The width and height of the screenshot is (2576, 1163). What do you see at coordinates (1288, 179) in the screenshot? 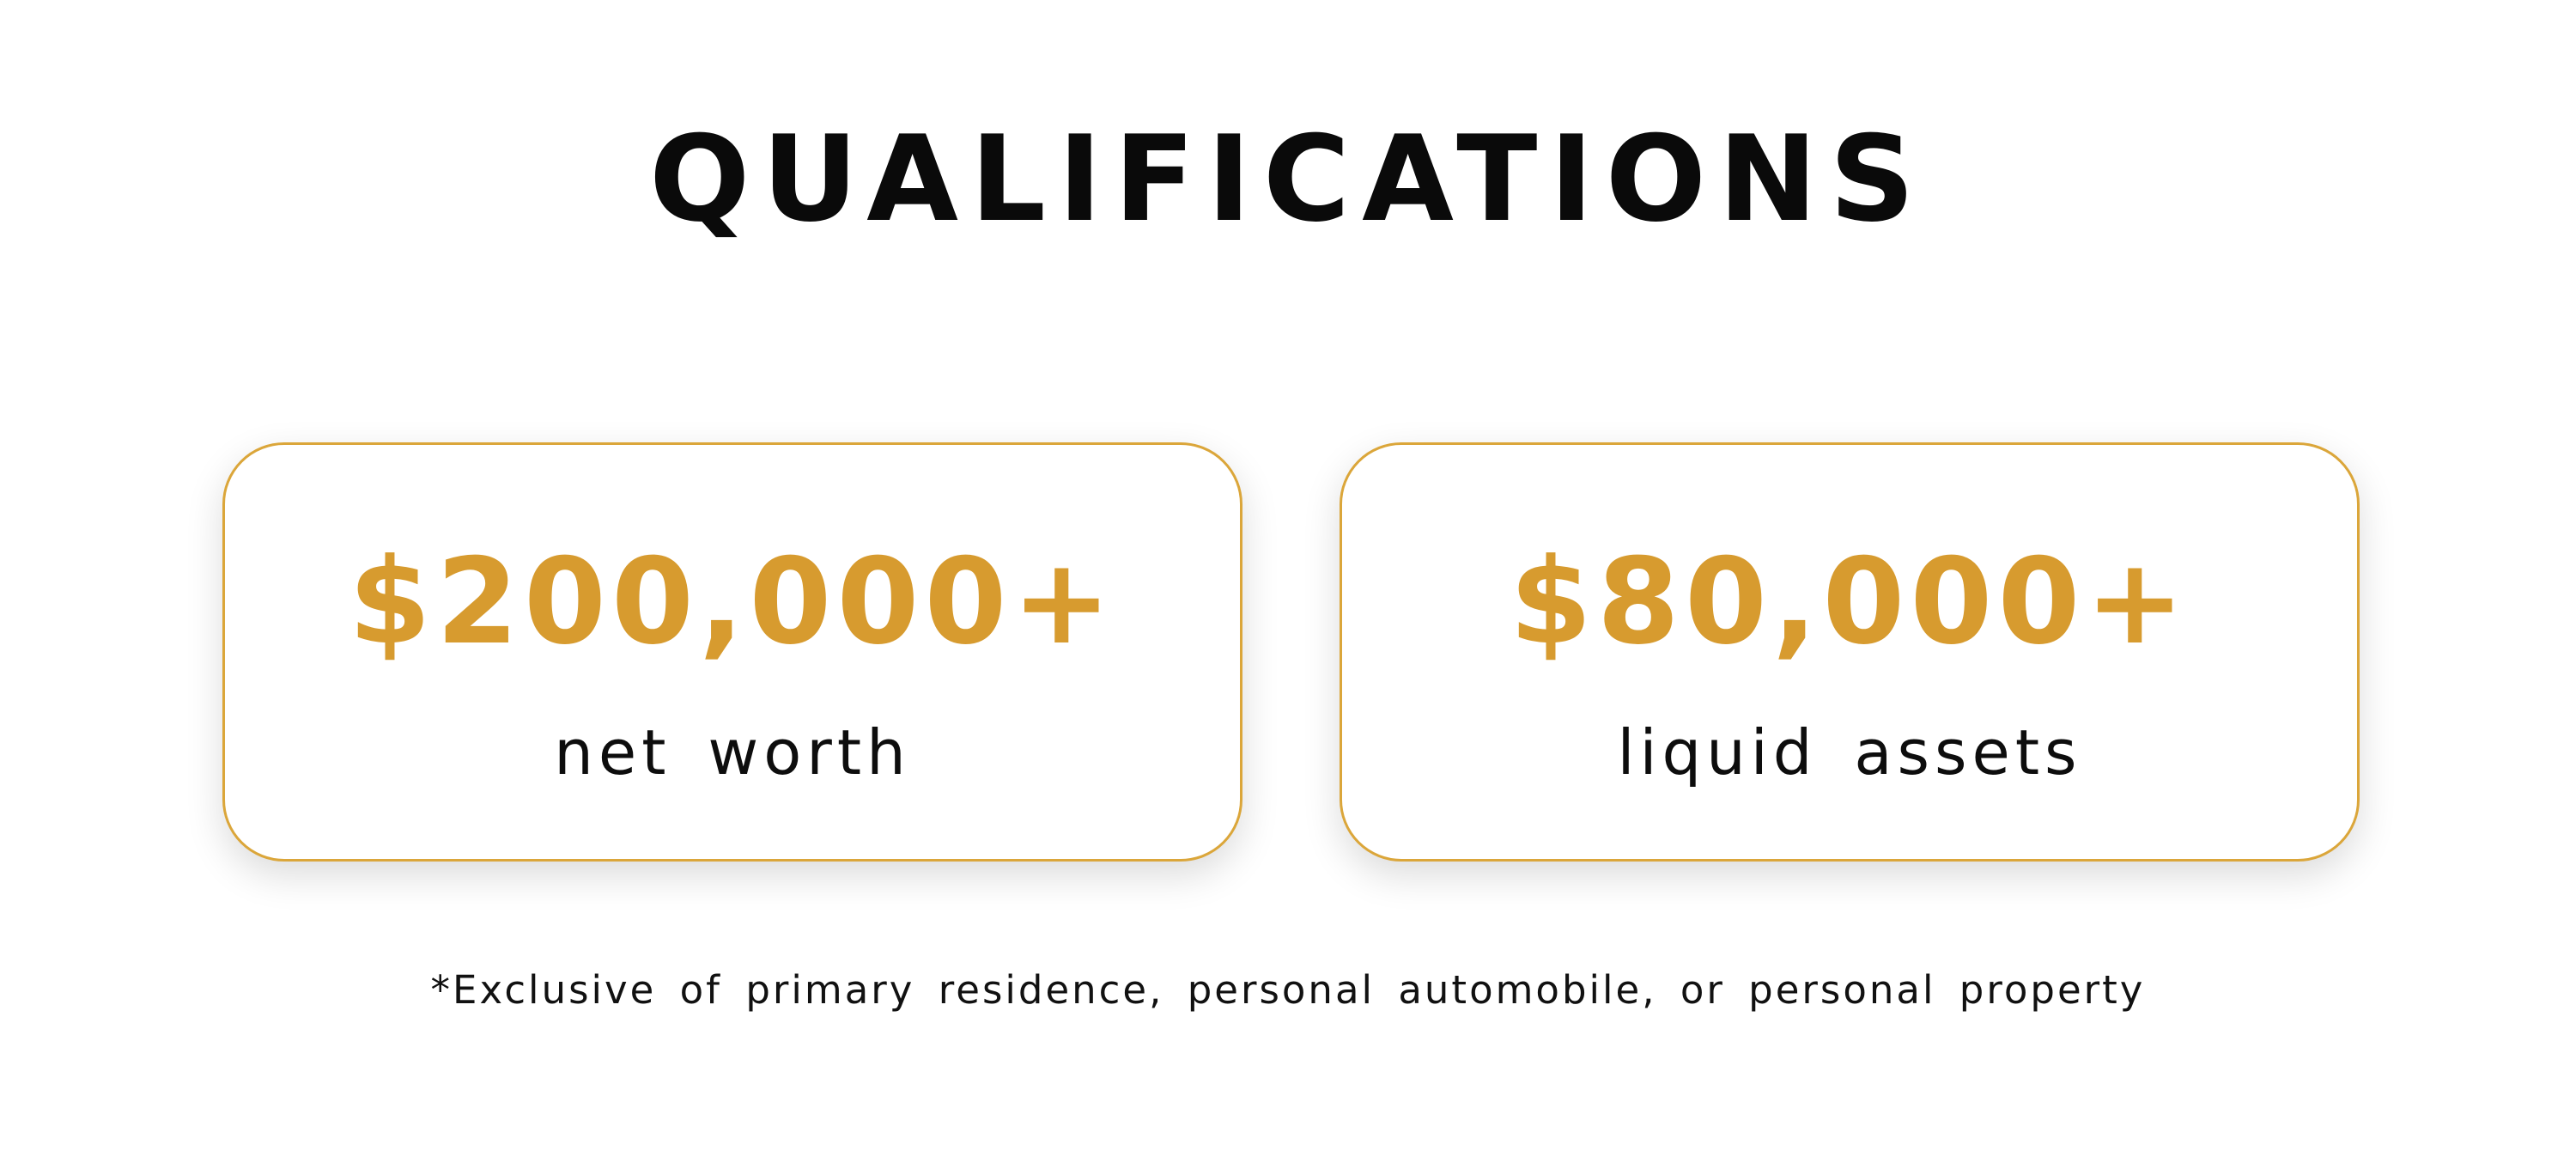
I see `page-title: QUALIFICATIONS` at bounding box center [1288, 179].